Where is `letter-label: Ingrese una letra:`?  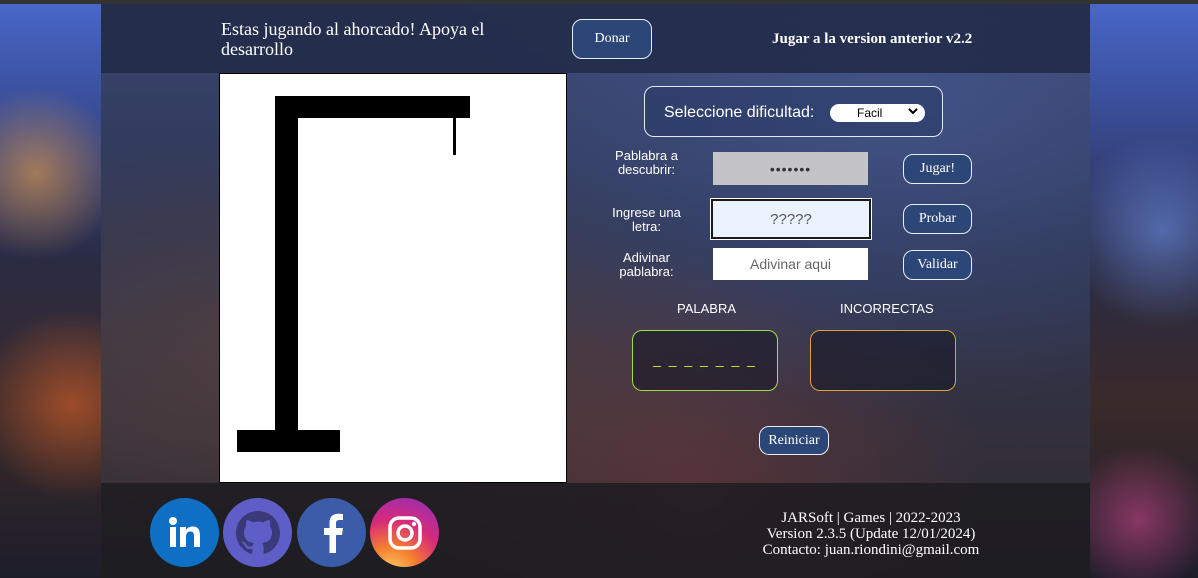
letter-label: Ingrese una letra: is located at coordinates (646, 219).